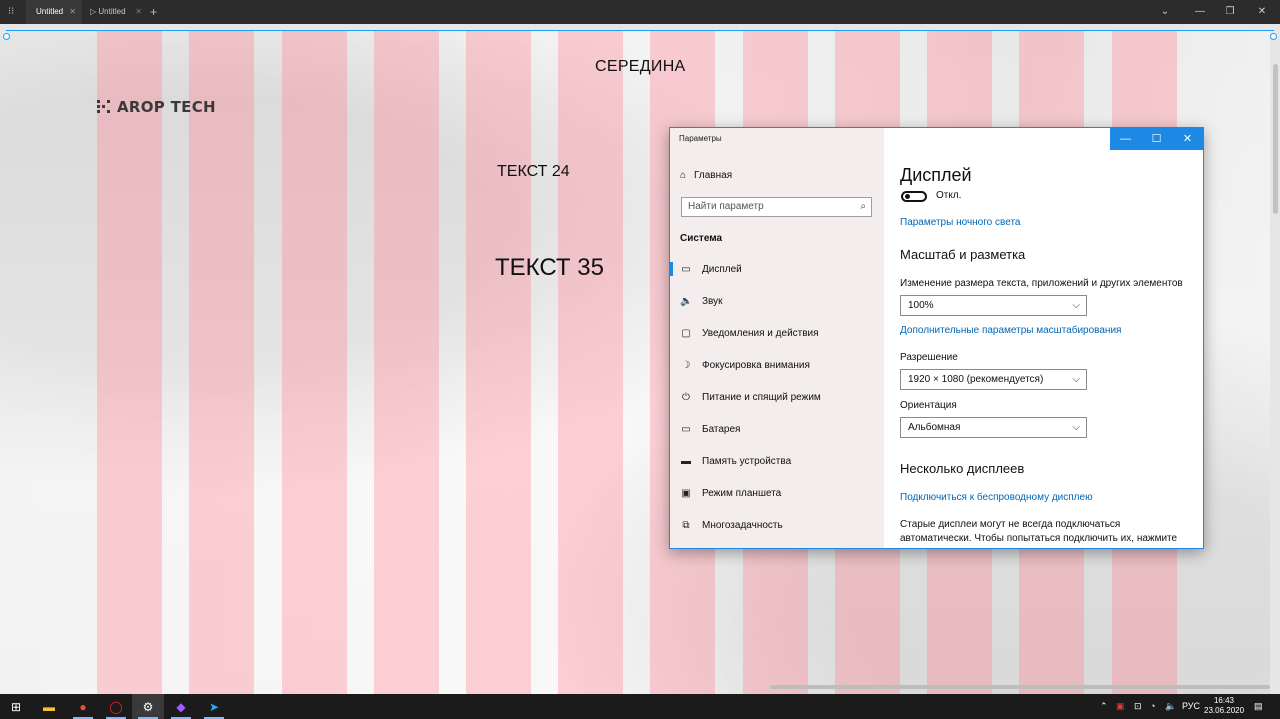  I want to click on section-label: Система, so click(701, 238).